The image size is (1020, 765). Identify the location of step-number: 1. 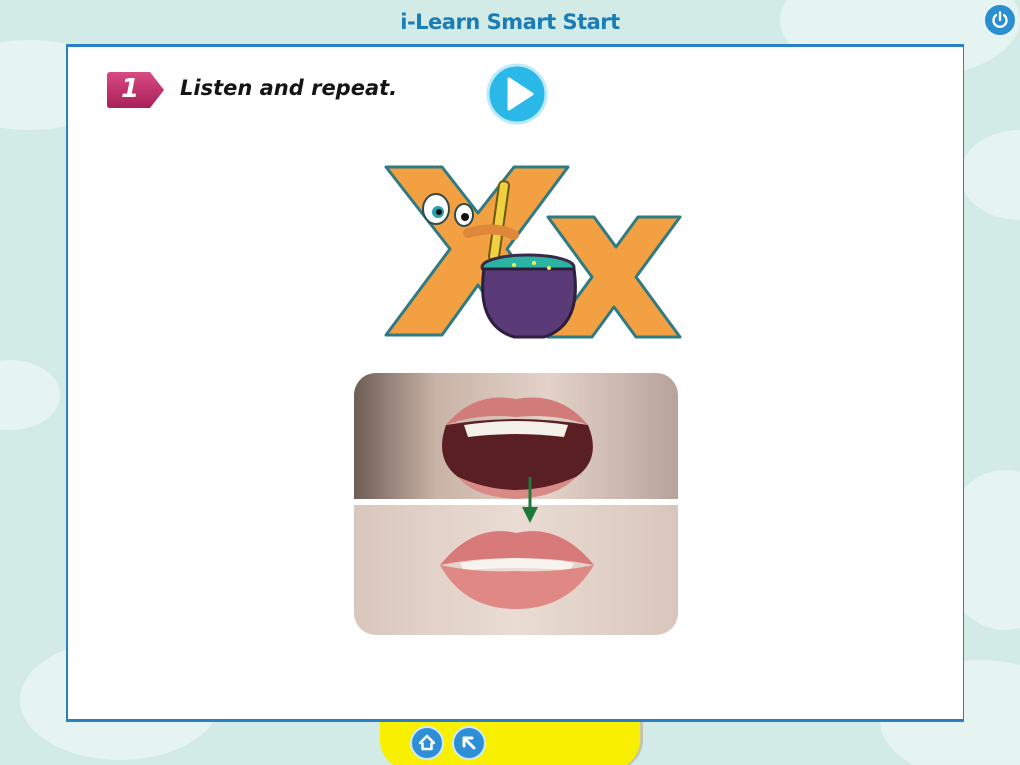
(130, 89).